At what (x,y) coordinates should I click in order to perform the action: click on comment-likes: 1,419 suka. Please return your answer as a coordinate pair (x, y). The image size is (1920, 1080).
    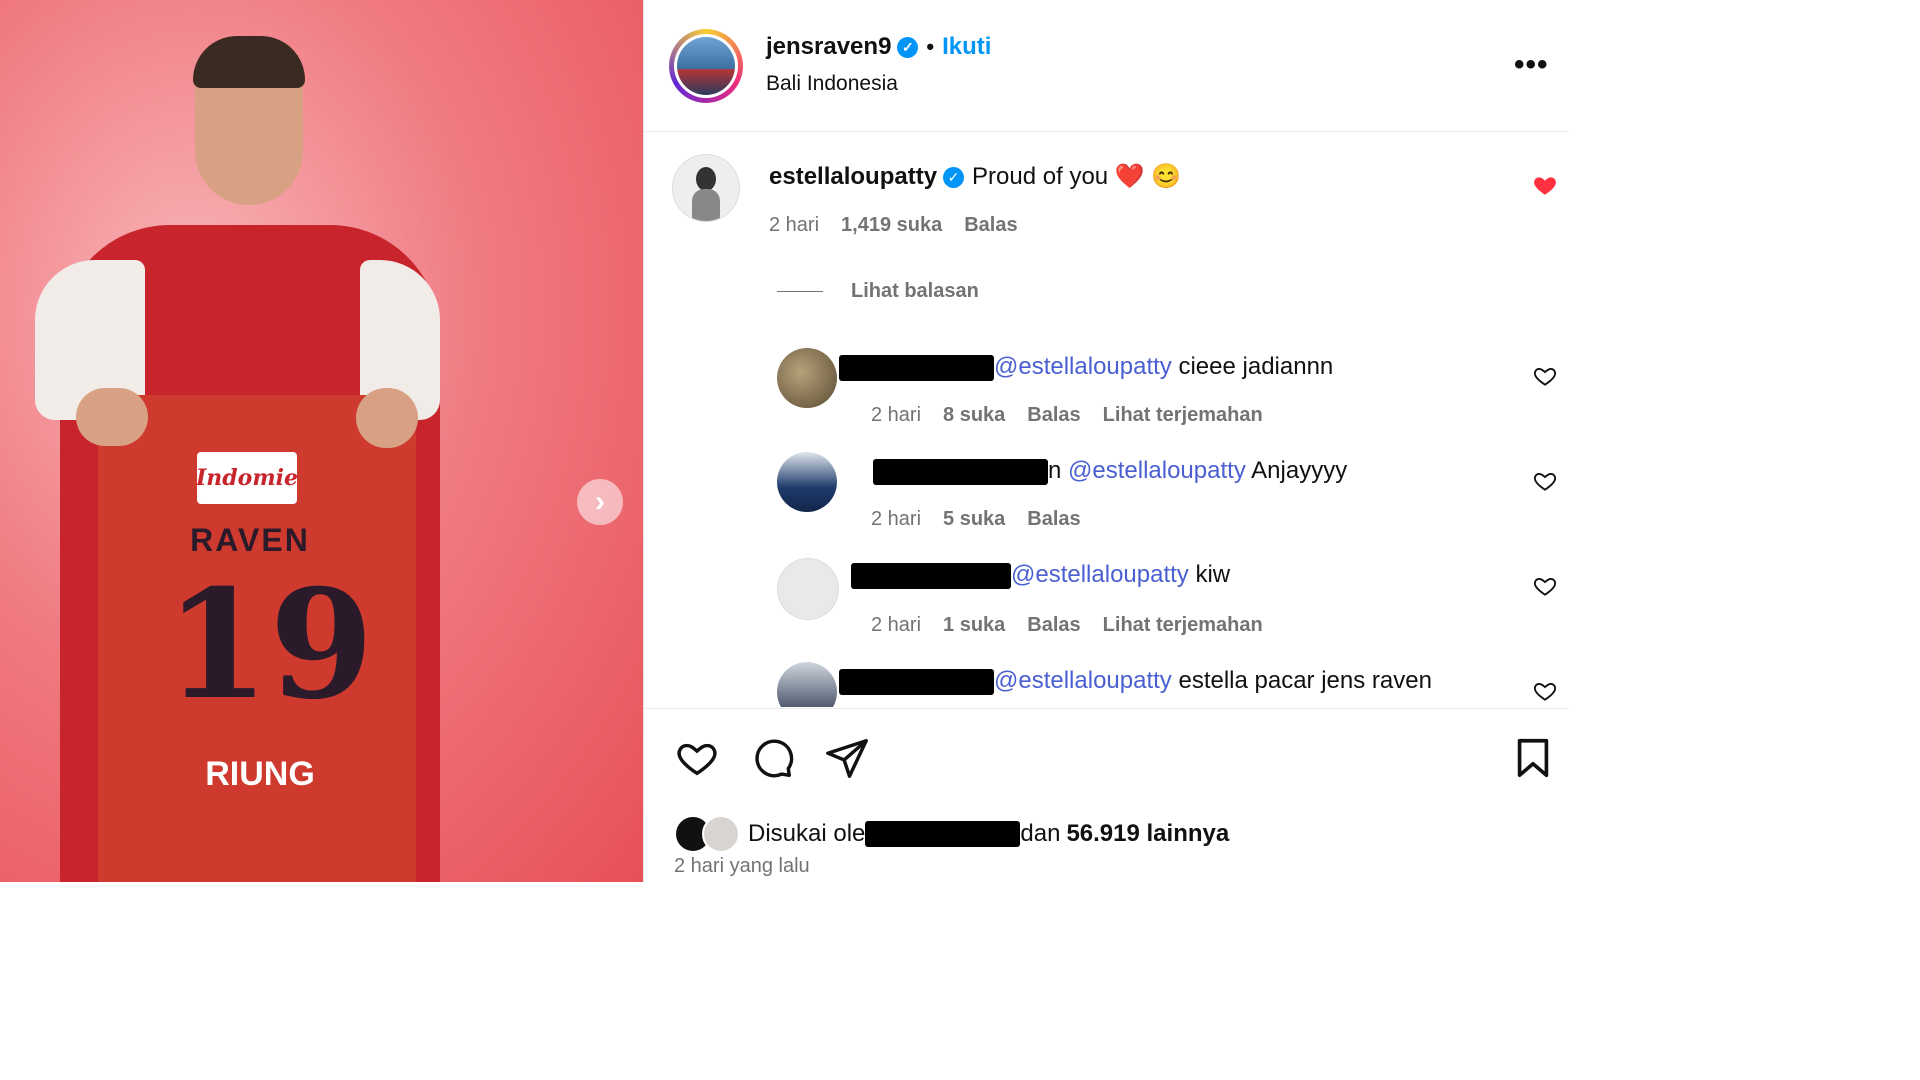
    Looking at the image, I should click on (891, 225).